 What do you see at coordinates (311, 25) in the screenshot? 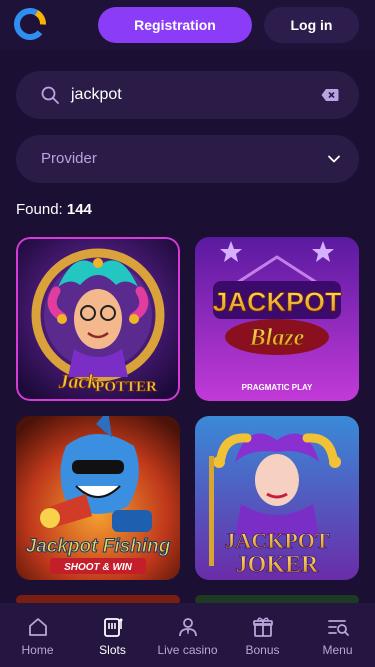
I see `login-button: Log in` at bounding box center [311, 25].